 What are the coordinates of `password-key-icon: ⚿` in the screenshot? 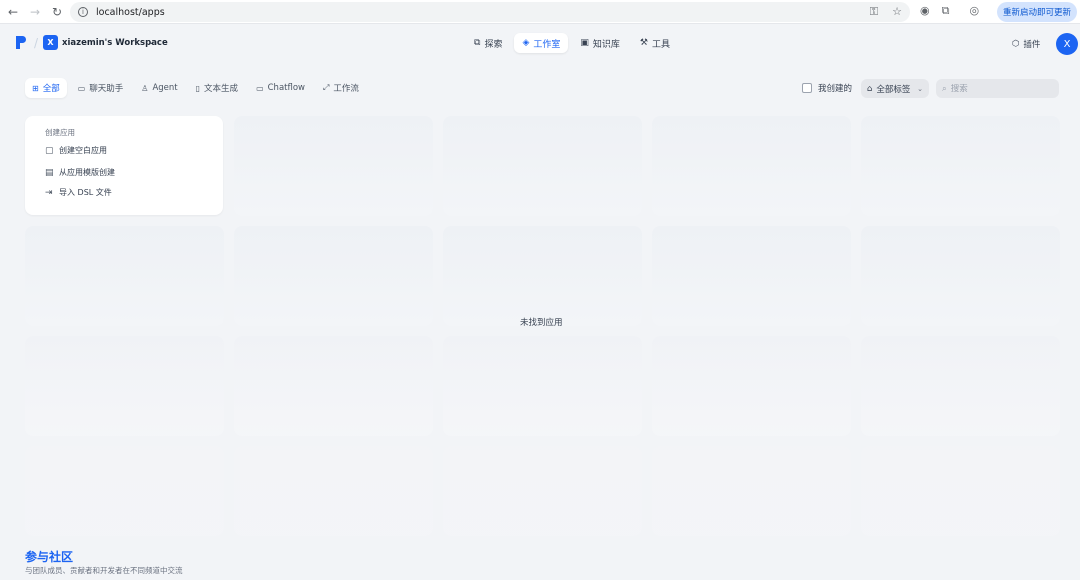 It's located at (874, 12).